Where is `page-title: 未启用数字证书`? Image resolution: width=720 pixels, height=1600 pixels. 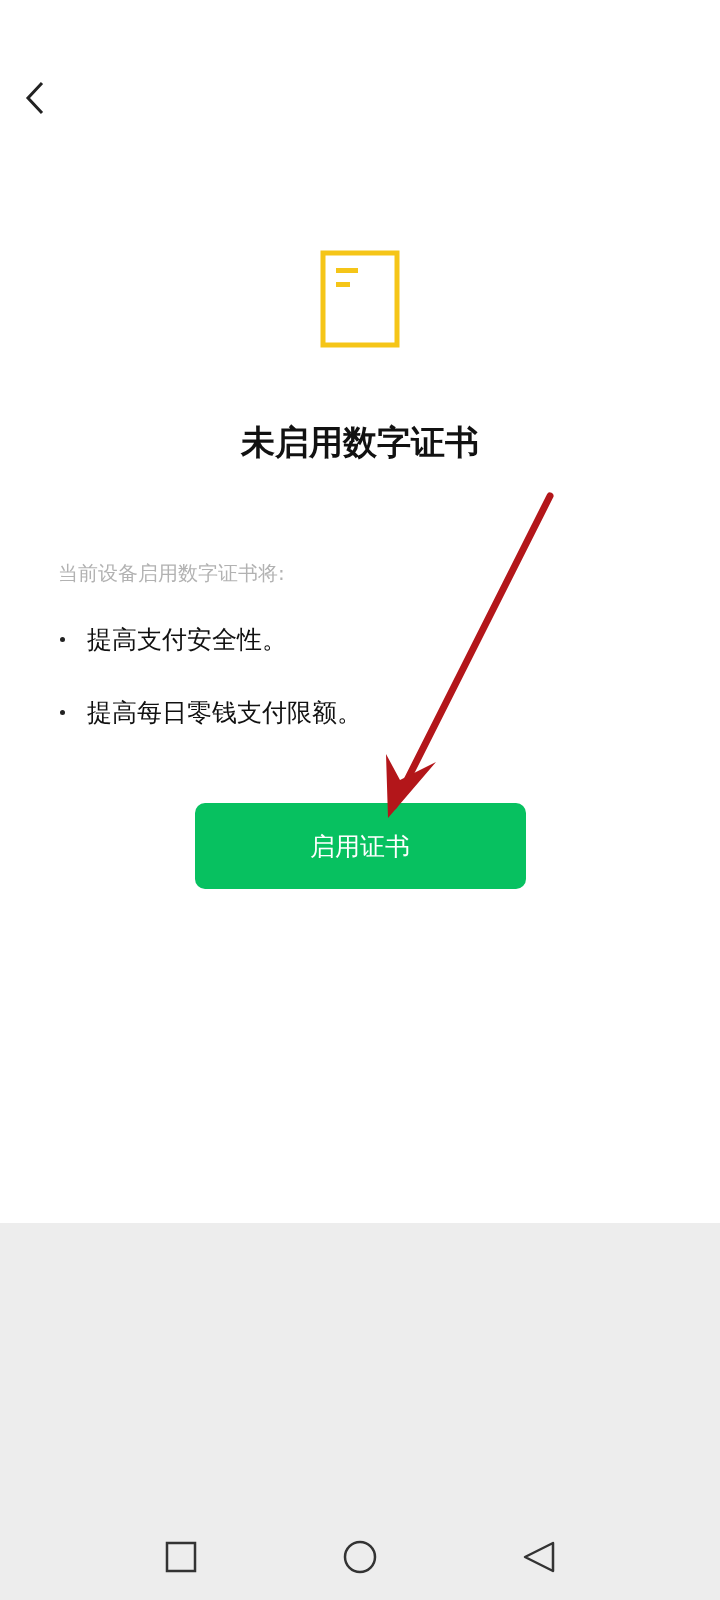
page-title: 未启用数字证书 is located at coordinates (360, 442).